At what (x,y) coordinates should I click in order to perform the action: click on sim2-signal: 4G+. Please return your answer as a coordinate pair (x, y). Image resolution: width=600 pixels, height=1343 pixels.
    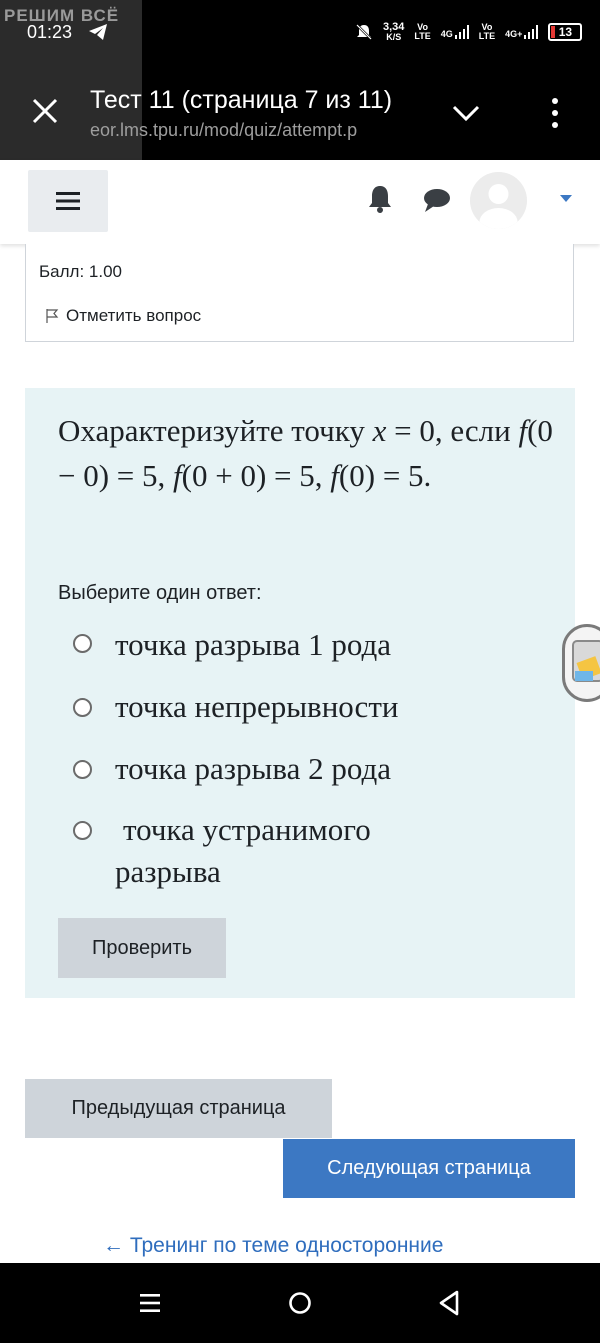
    Looking at the image, I should click on (522, 32).